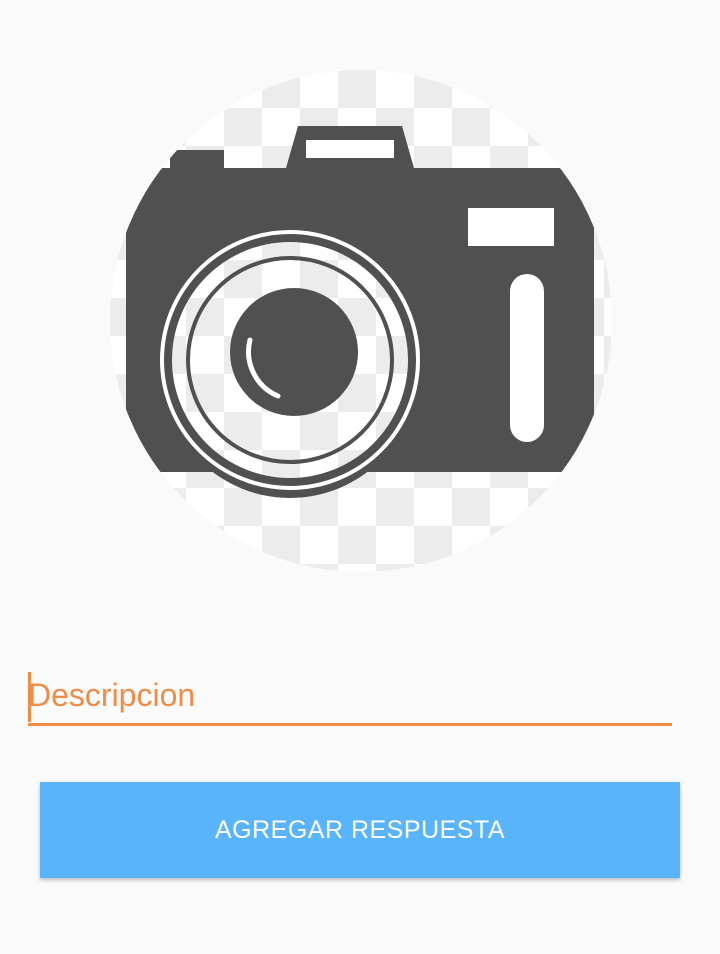 The image size is (720, 954). I want to click on description-input, so click(350, 695).